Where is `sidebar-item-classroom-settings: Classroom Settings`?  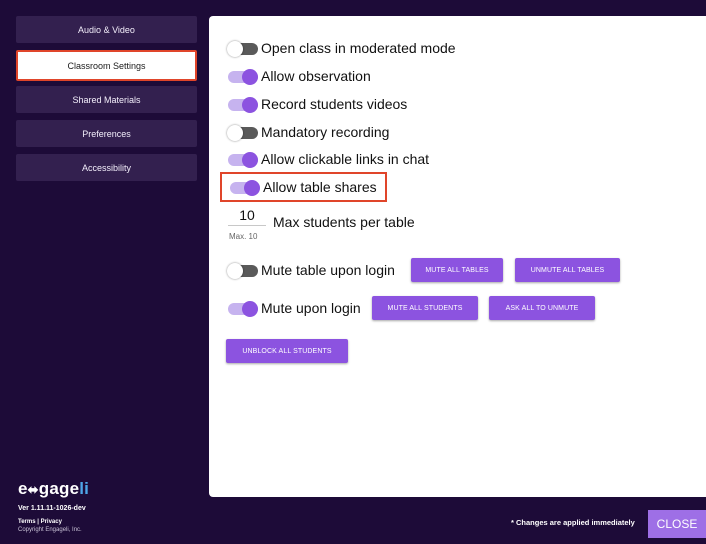 sidebar-item-classroom-settings: Classroom Settings is located at coordinates (106, 65).